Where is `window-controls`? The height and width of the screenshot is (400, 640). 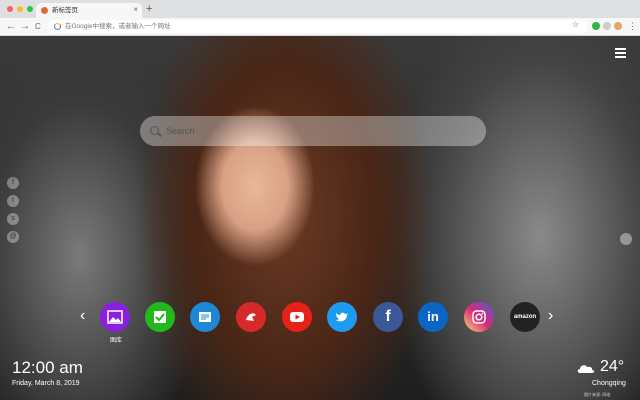 window-controls is located at coordinates (20, 9).